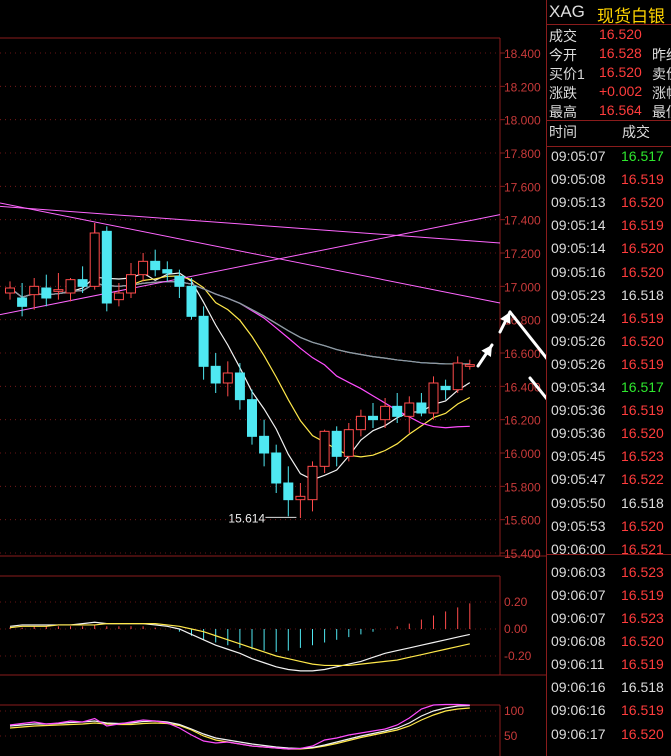 The image size is (671, 756). What do you see at coordinates (642, 387) in the screenshot?
I see `tick-price: 16.517` at bounding box center [642, 387].